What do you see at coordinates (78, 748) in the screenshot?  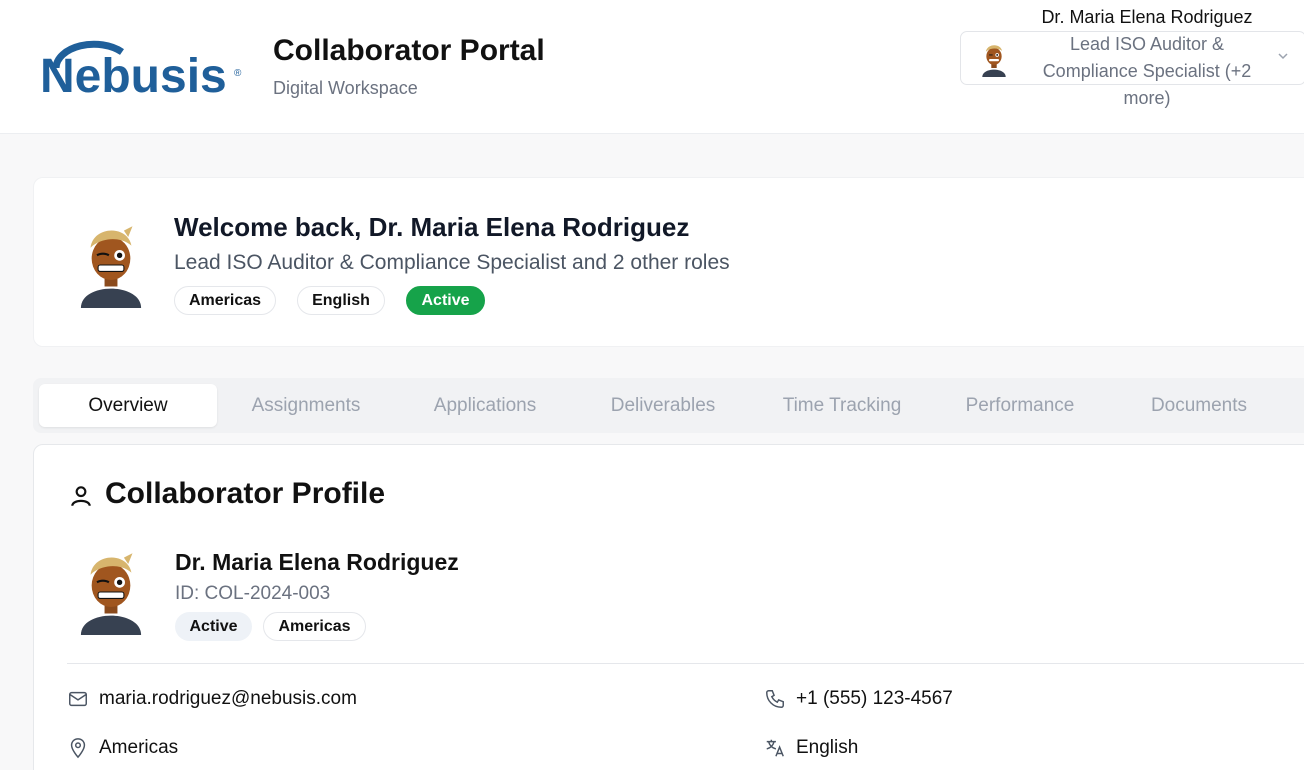 I see `map-pin-icon` at bounding box center [78, 748].